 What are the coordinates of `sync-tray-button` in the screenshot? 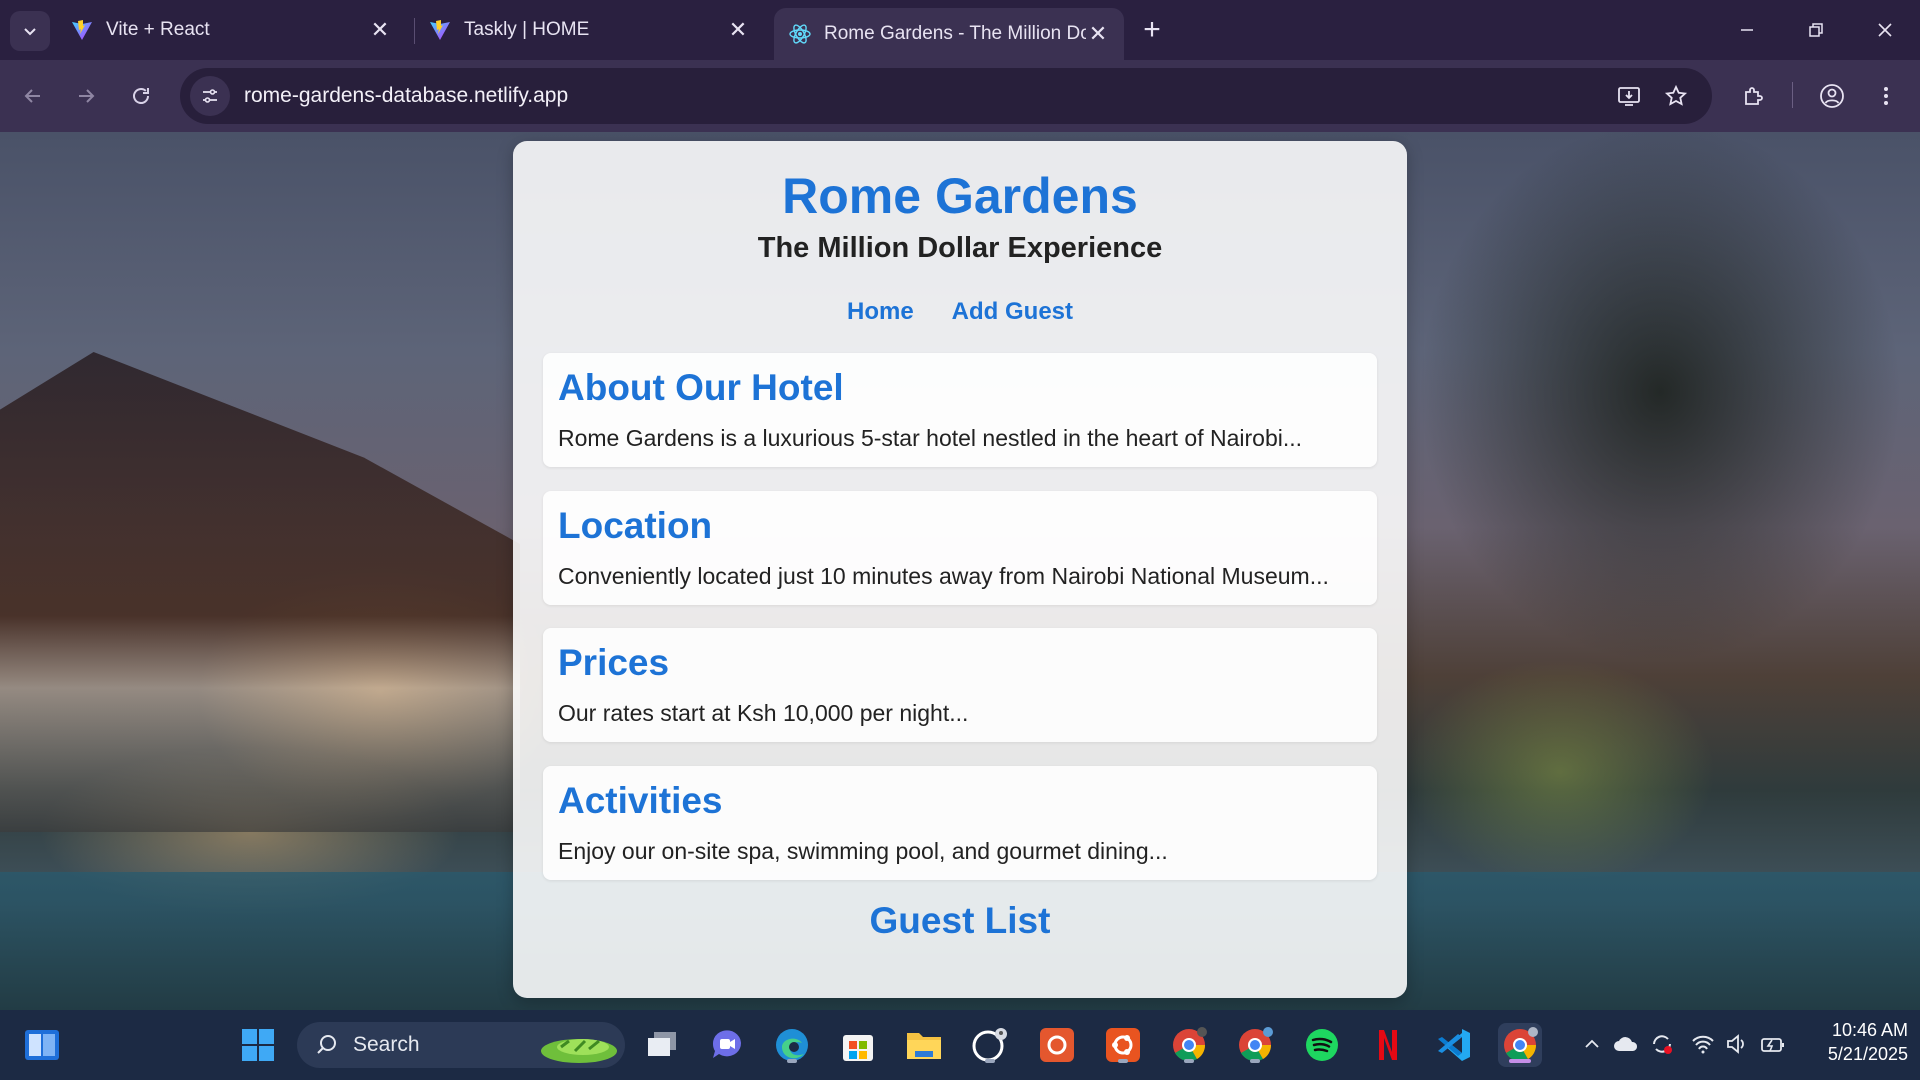 It's located at (1662, 1044).